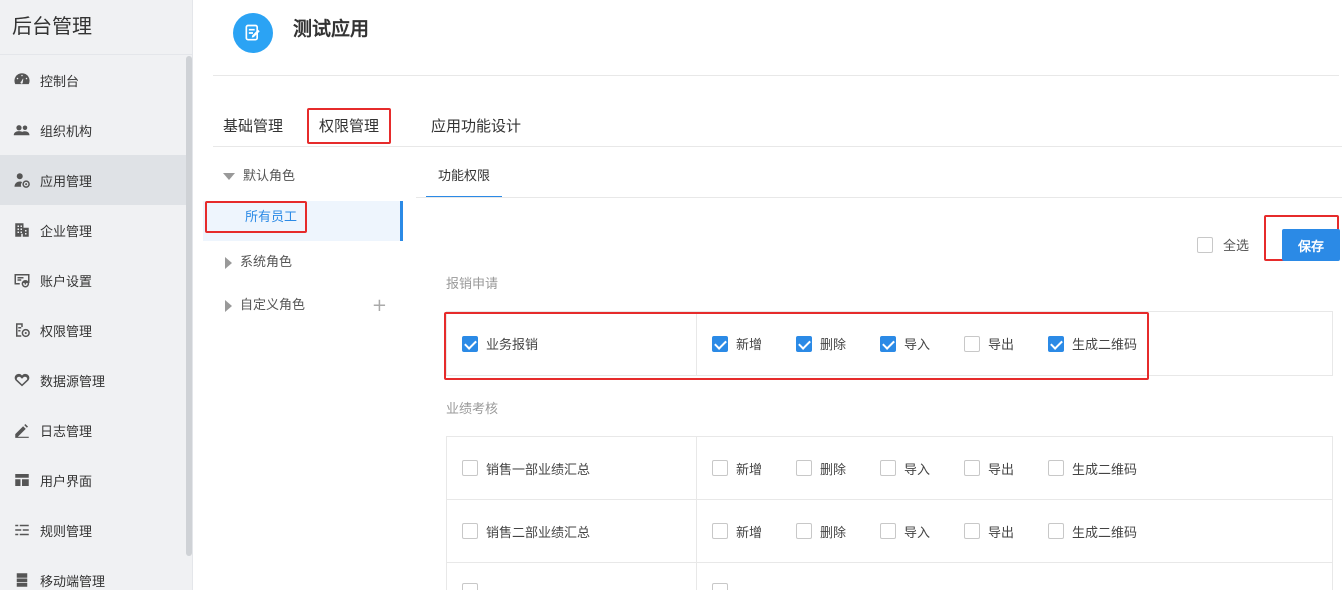  I want to click on sidebar-item-mobile: 移动端管理, so click(96, 572).